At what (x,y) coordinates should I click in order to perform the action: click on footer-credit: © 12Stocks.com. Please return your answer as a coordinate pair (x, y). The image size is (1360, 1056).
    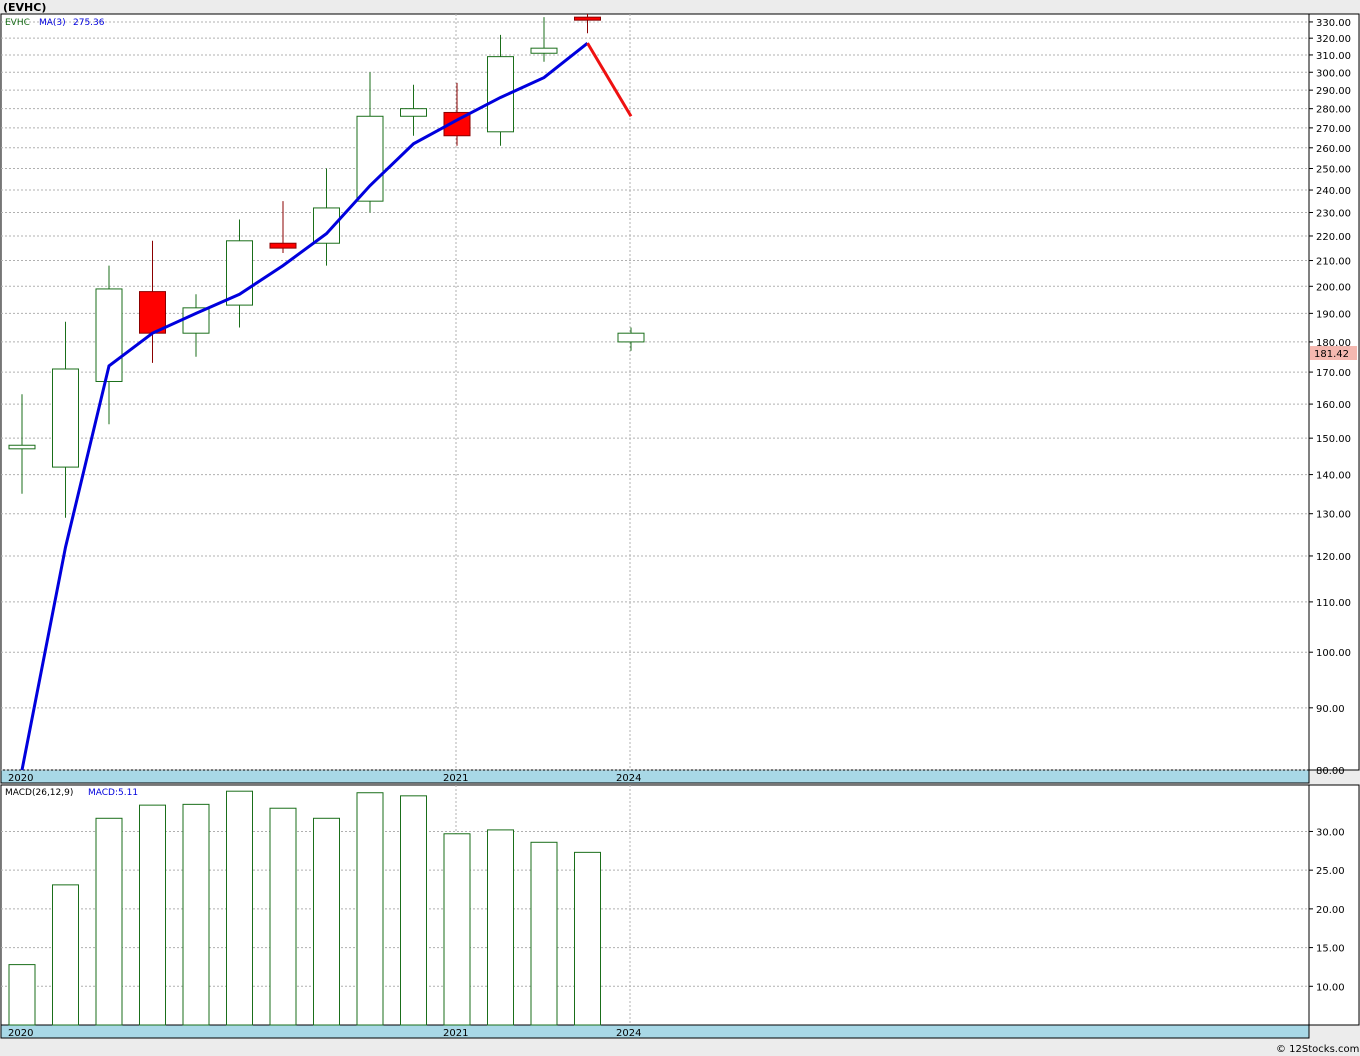
    Looking at the image, I should click on (1317, 1049).